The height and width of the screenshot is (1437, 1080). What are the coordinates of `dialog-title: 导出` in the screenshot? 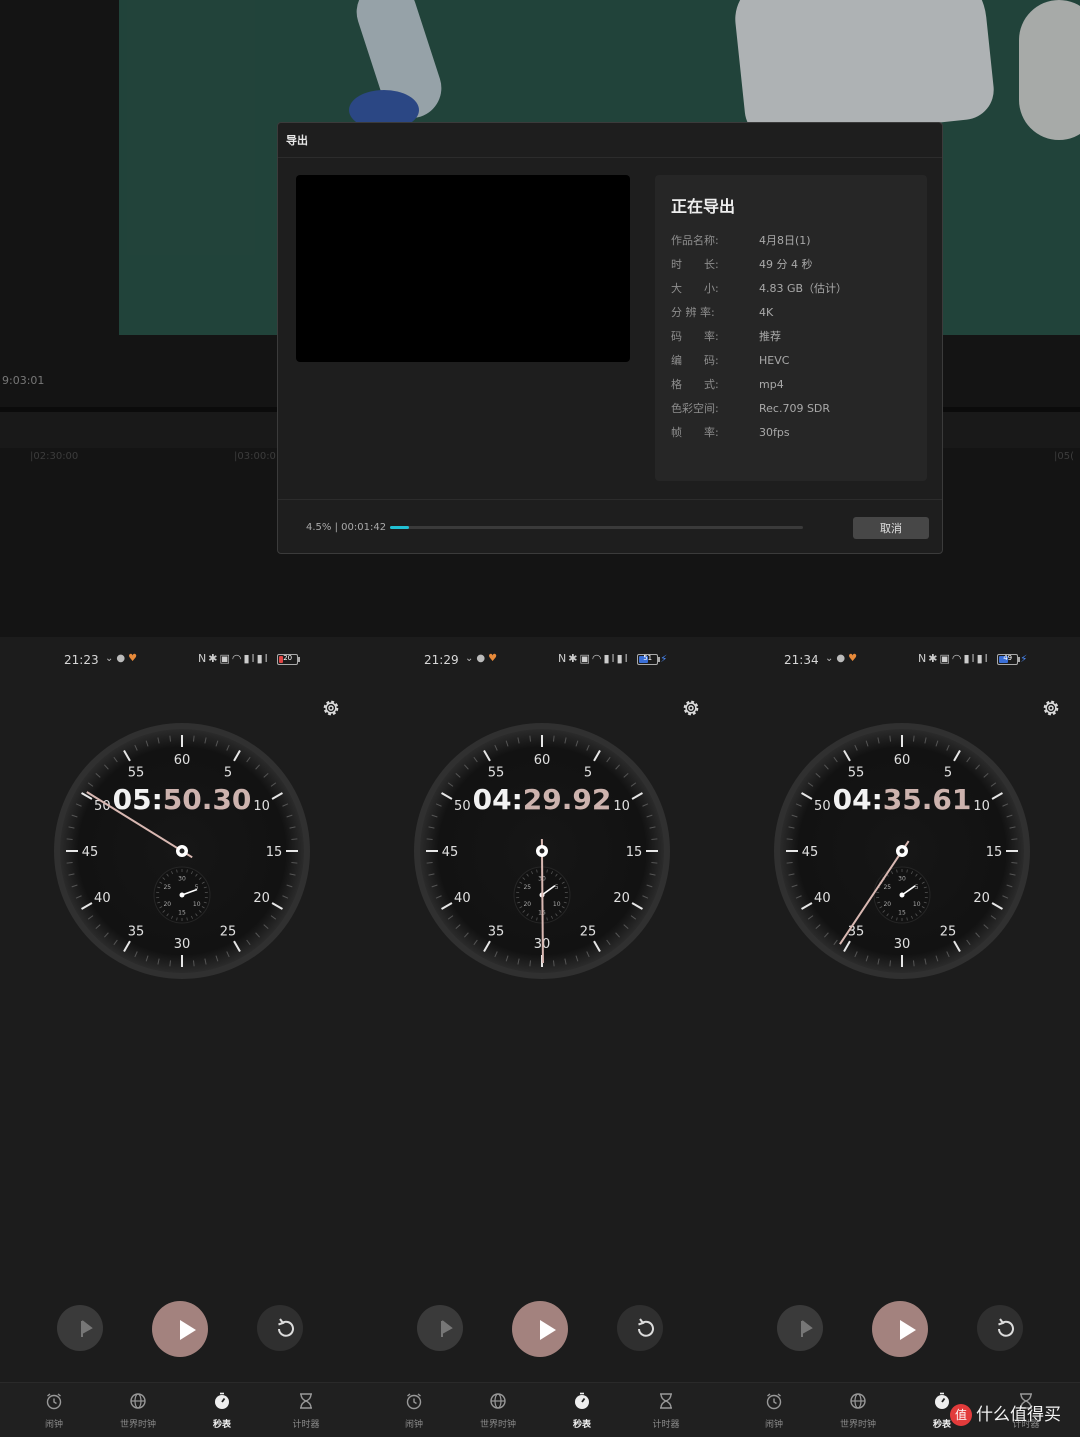 It's located at (297, 140).